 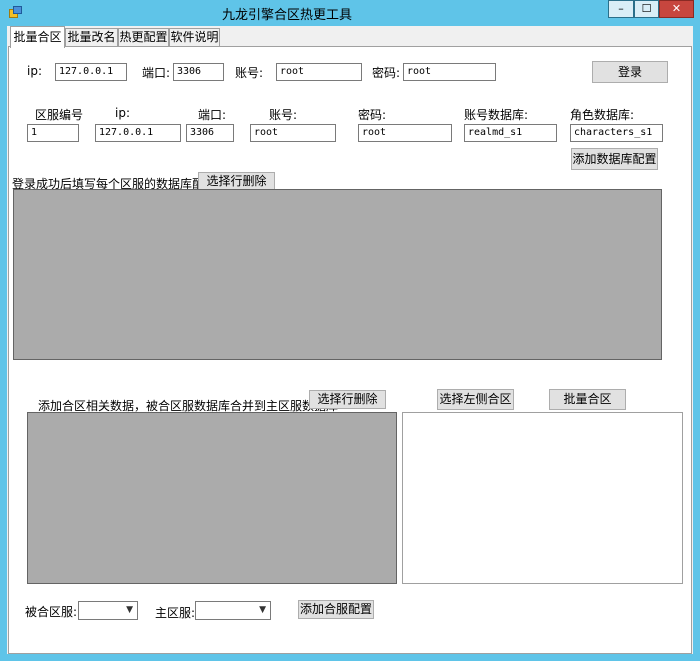 What do you see at coordinates (249, 73) in the screenshot?
I see `login-account-label: 账号:` at bounding box center [249, 73].